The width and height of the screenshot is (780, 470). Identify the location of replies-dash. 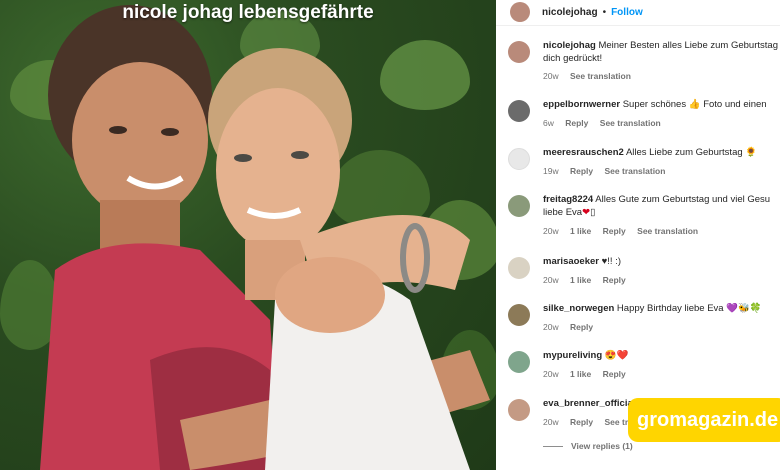
(553, 447).